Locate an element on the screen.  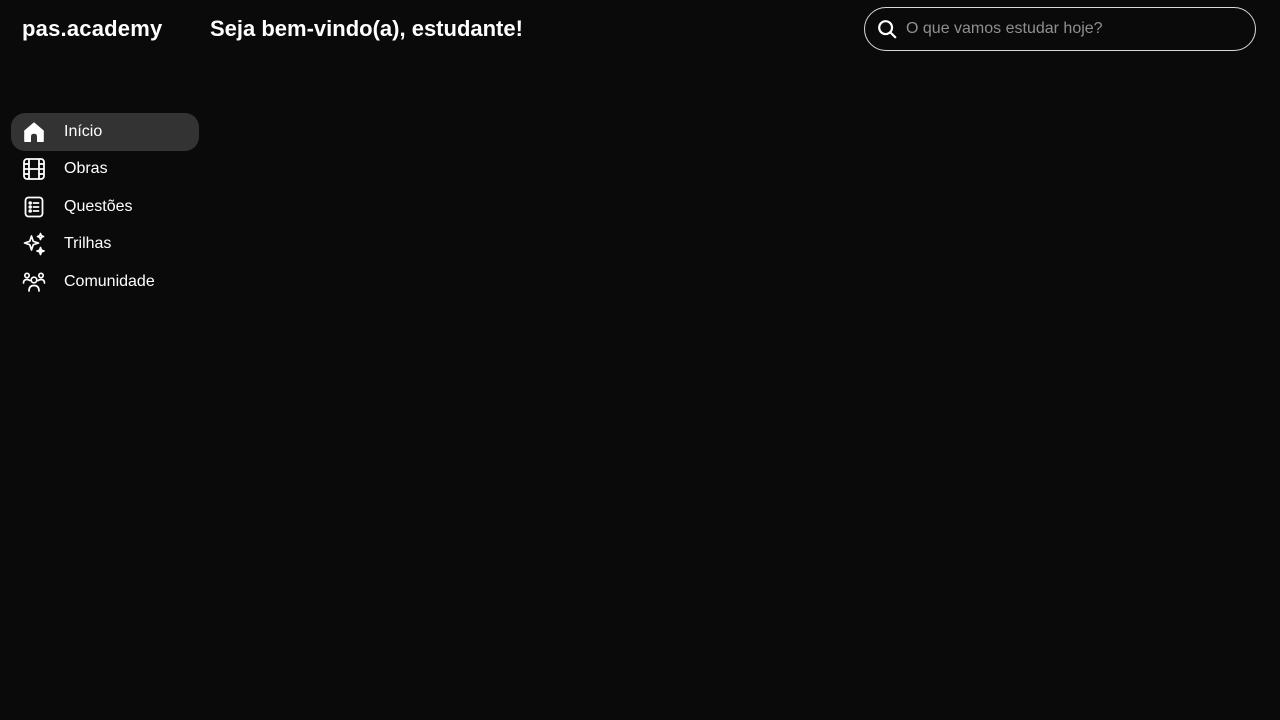
sidebar-item-label: Obras is located at coordinates (86, 169).